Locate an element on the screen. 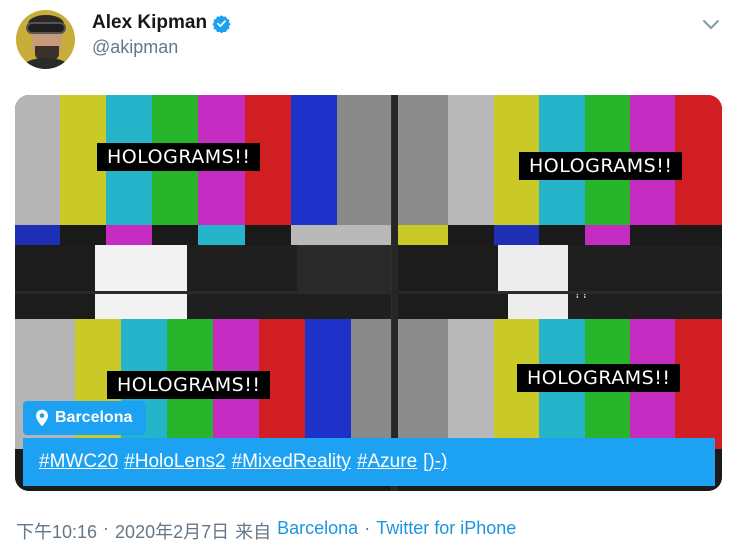  screen-divider-horizontal is located at coordinates (368, 292).